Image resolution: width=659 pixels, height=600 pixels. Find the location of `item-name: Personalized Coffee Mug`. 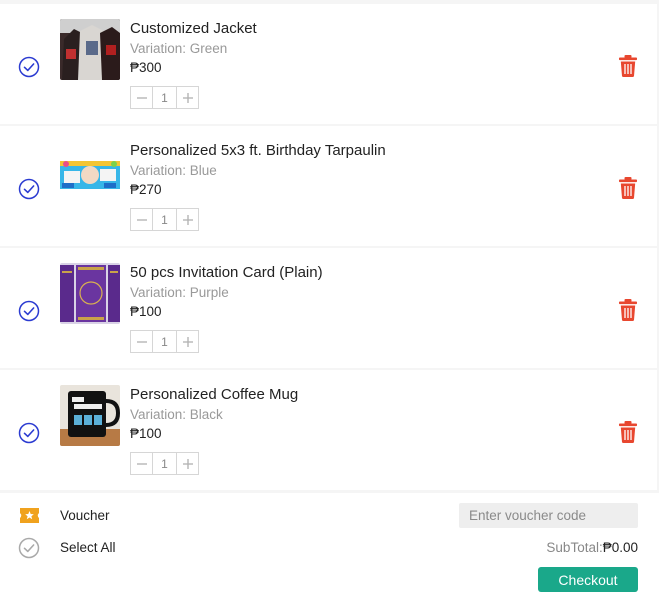

item-name: Personalized Coffee Mug is located at coordinates (214, 394).